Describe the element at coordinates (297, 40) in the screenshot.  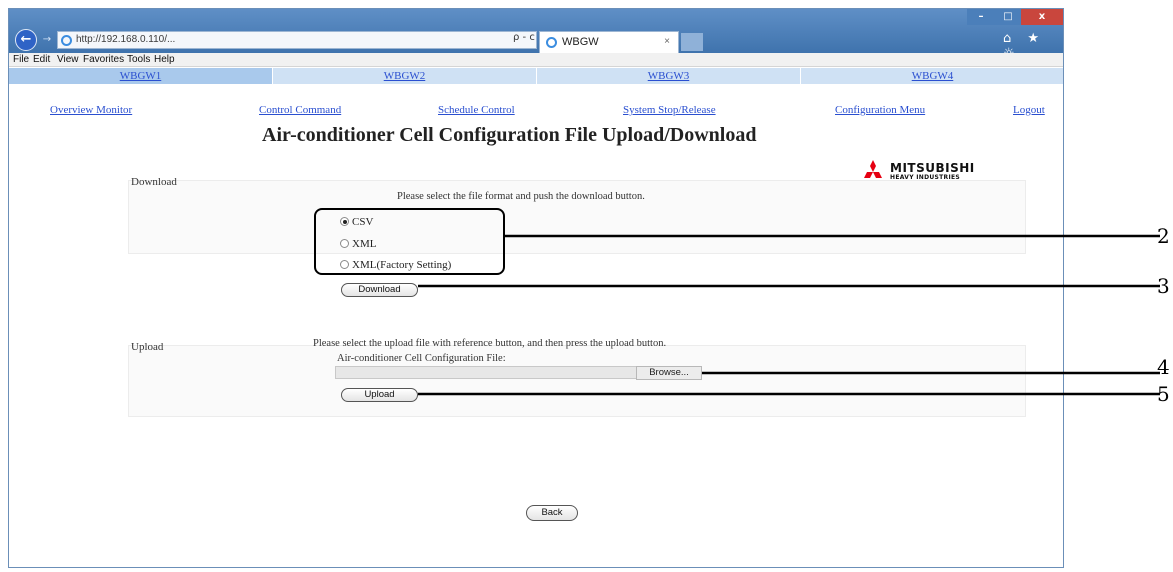
I see `address-bar: http://192.168.0.110/... ρ - c` at that location.